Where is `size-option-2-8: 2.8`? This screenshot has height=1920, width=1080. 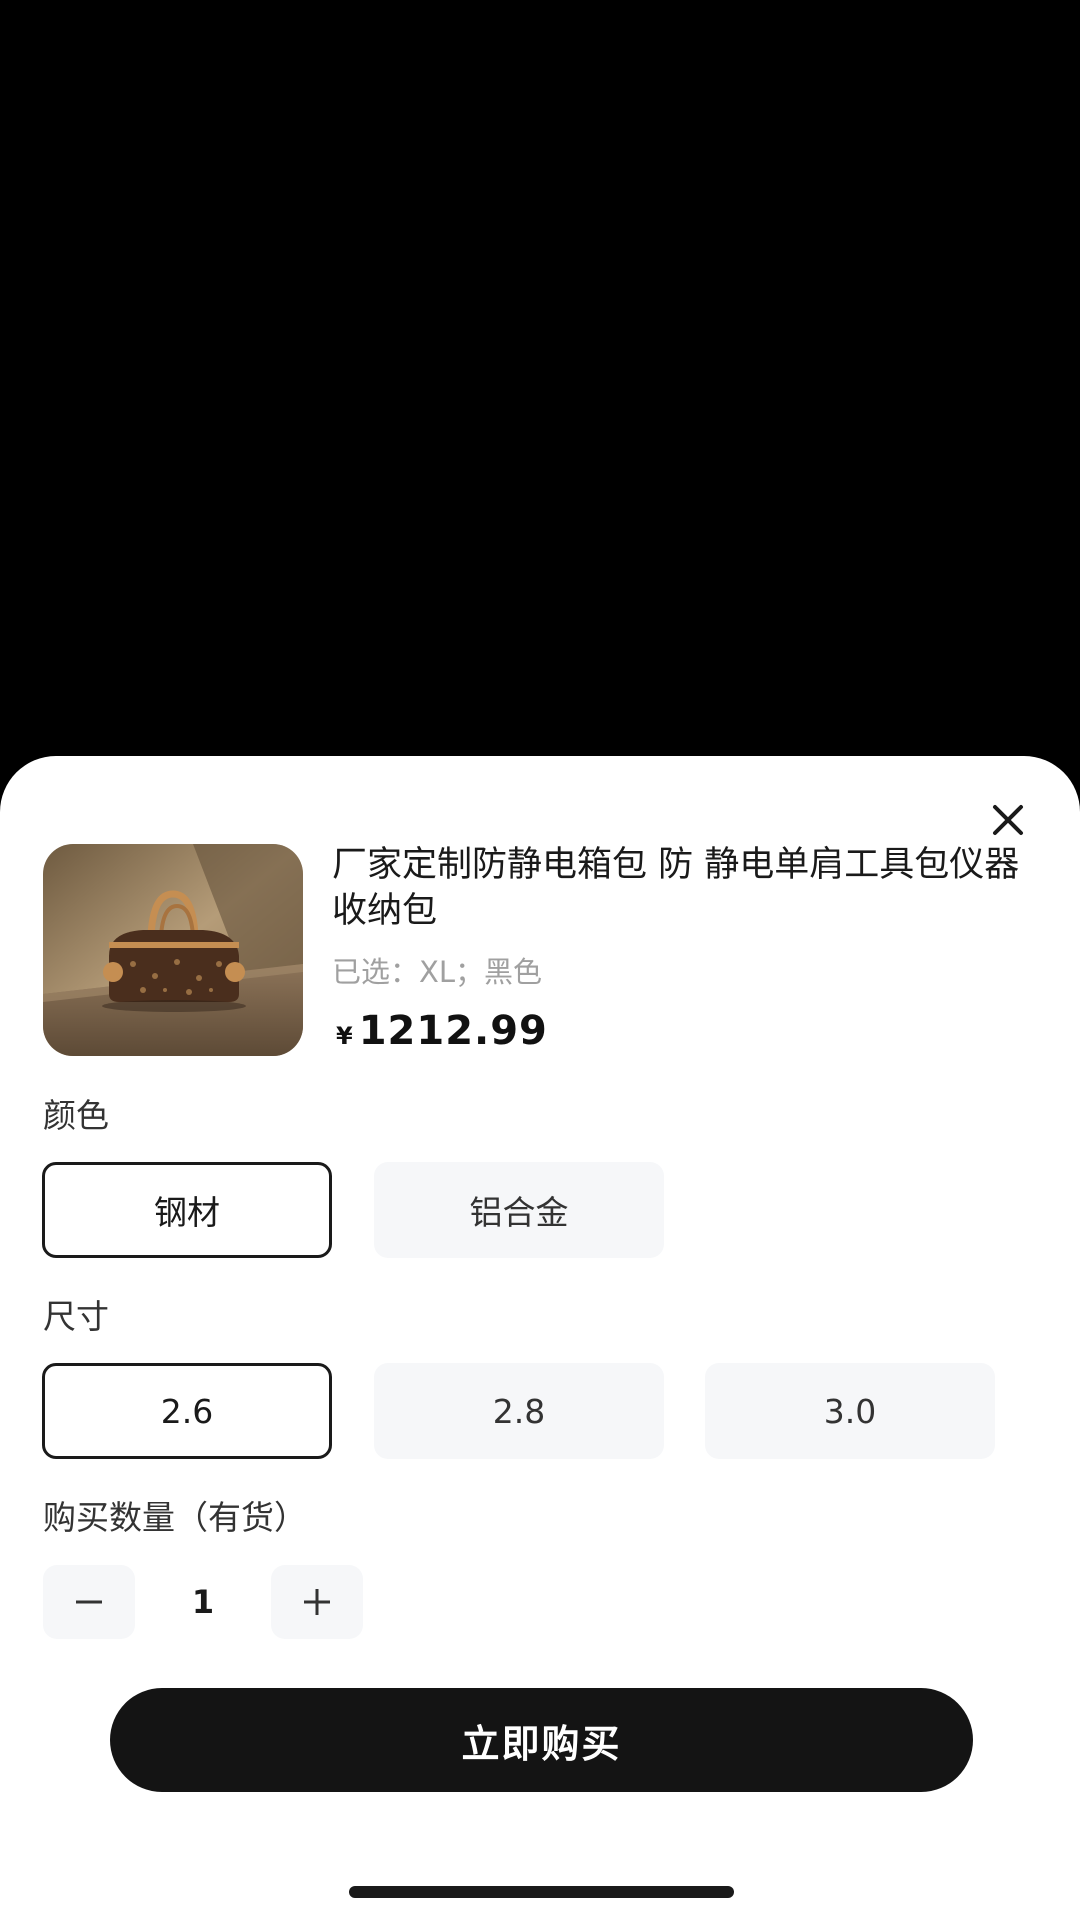 size-option-2-8: 2.8 is located at coordinates (519, 1411).